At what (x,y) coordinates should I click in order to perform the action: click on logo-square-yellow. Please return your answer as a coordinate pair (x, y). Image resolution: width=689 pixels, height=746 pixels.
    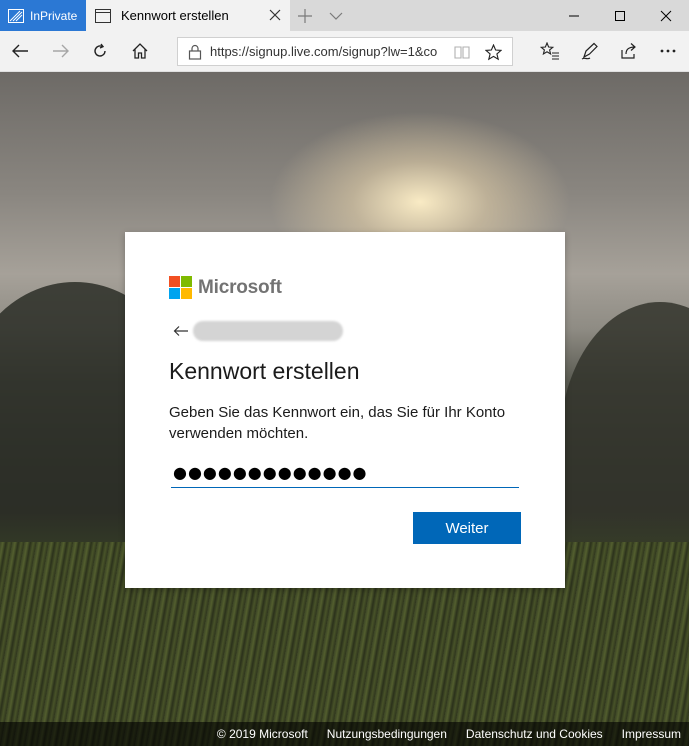
    Looking at the image, I should click on (186, 293).